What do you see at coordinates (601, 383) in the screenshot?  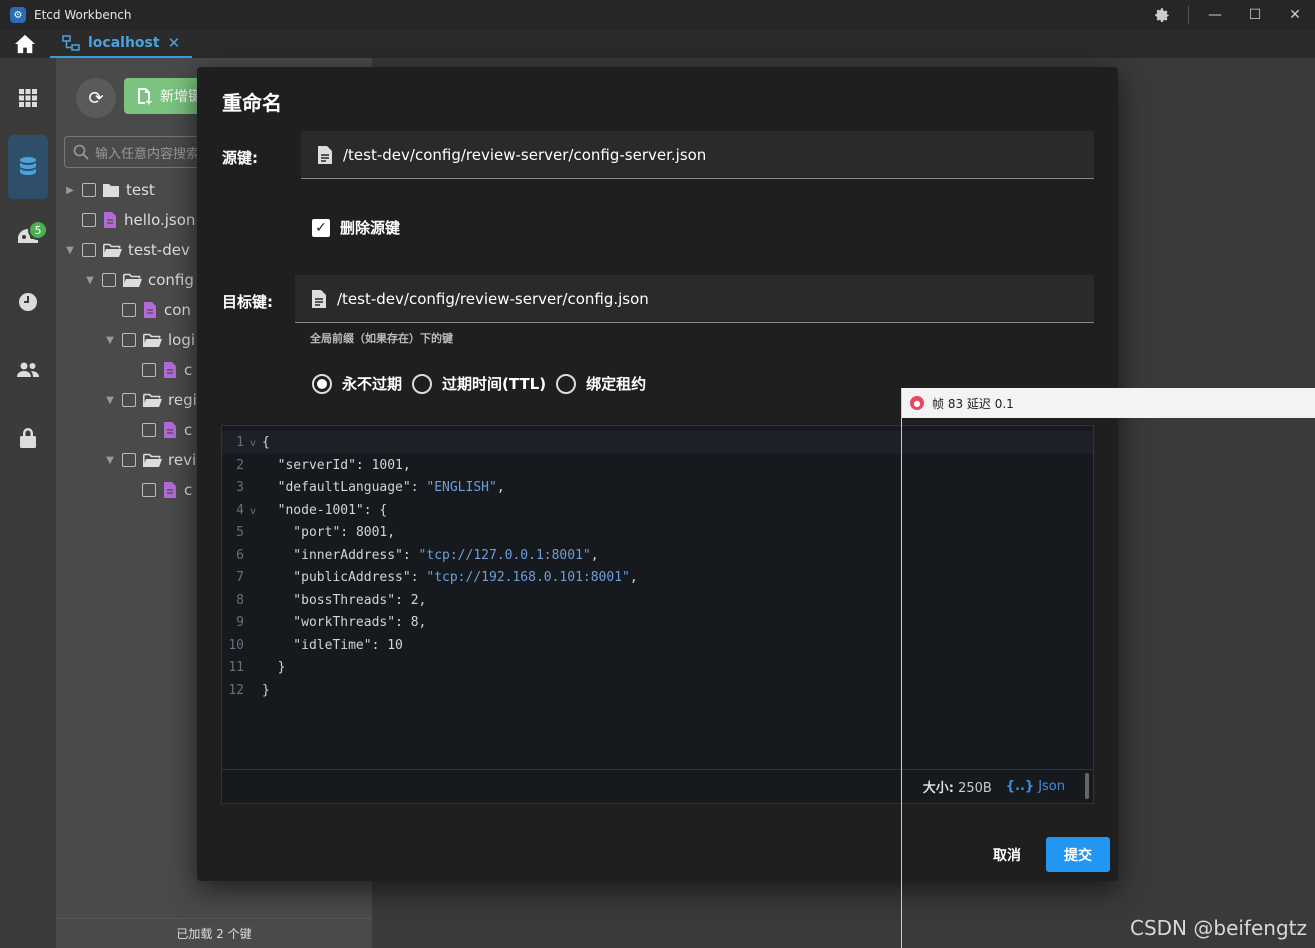 I see `radio-bind-lease: 绑定租约` at bounding box center [601, 383].